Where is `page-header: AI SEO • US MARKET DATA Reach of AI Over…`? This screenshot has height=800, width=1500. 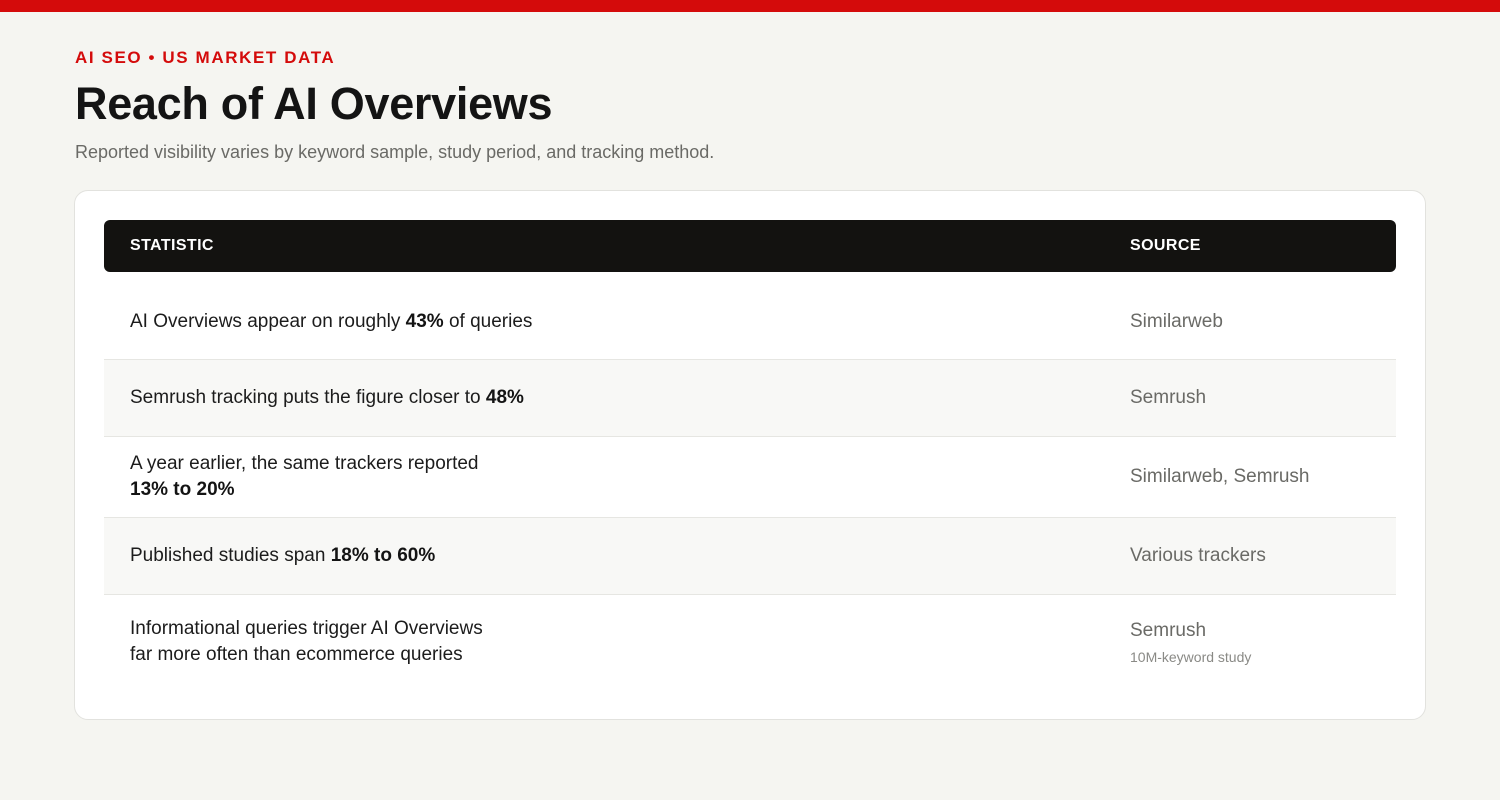 page-header: AI SEO • US MARKET DATA Reach of AI Over… is located at coordinates (750, 105).